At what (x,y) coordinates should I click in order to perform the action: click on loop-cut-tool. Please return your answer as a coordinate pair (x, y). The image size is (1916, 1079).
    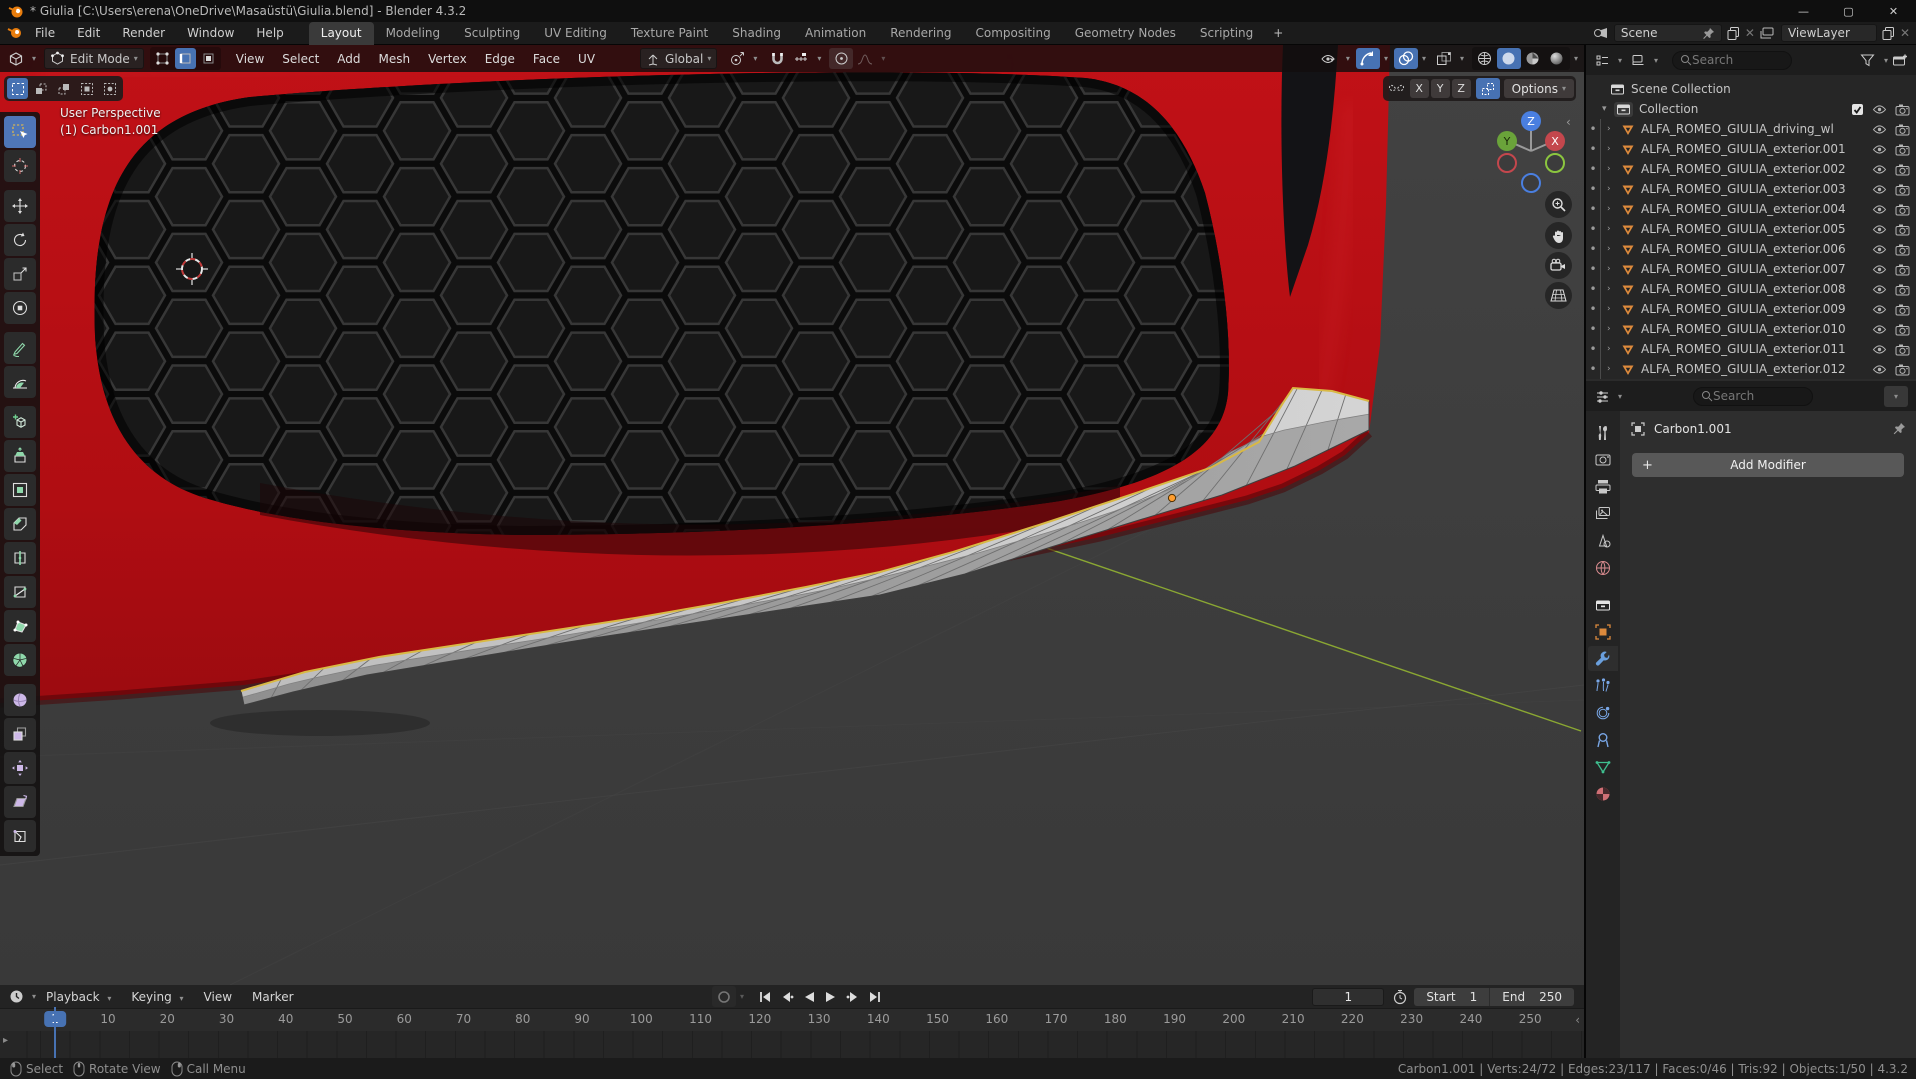
    Looking at the image, I should click on (20, 558).